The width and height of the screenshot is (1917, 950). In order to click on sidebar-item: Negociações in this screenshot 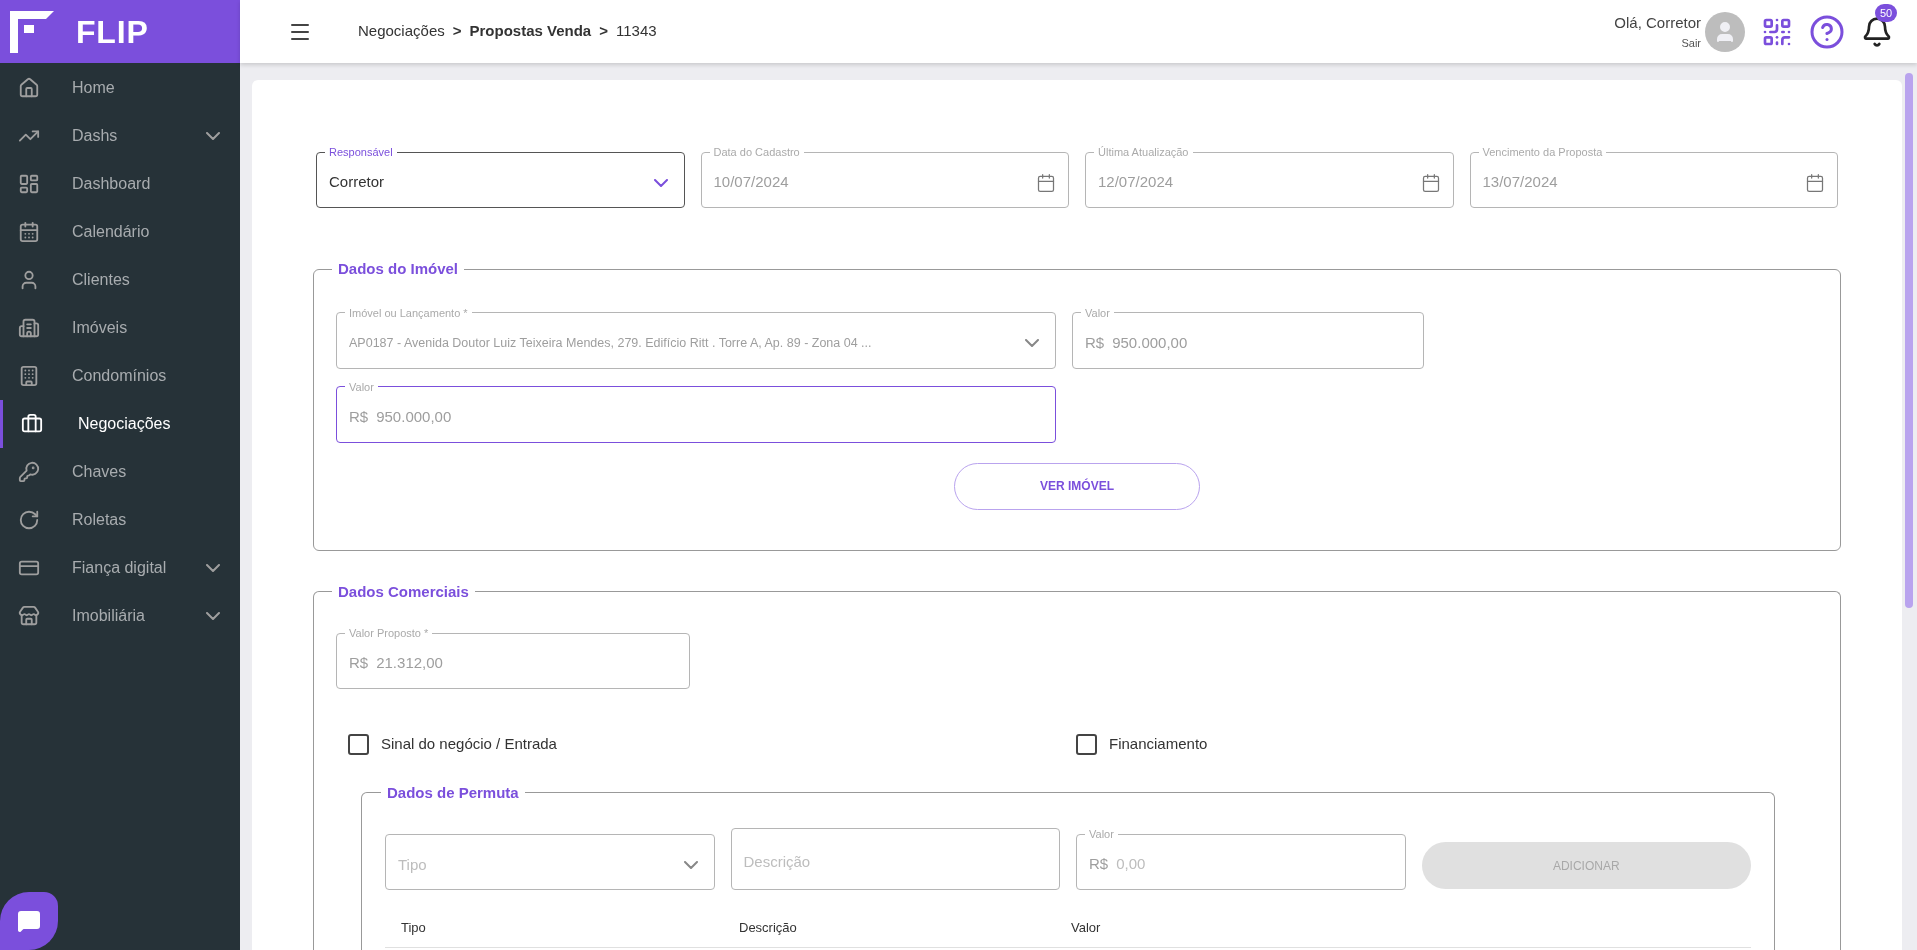, I will do `click(120, 424)`.